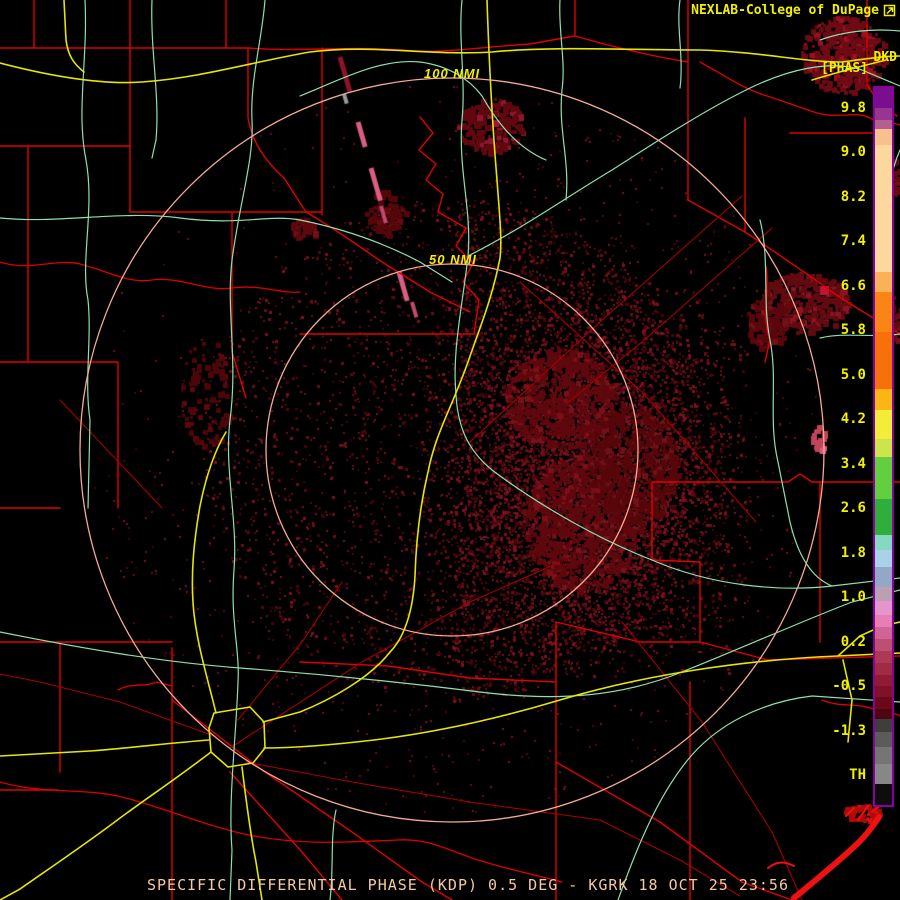 The height and width of the screenshot is (900, 900). I want to click on ring-label-50nmi: 50 NMI, so click(453, 259).